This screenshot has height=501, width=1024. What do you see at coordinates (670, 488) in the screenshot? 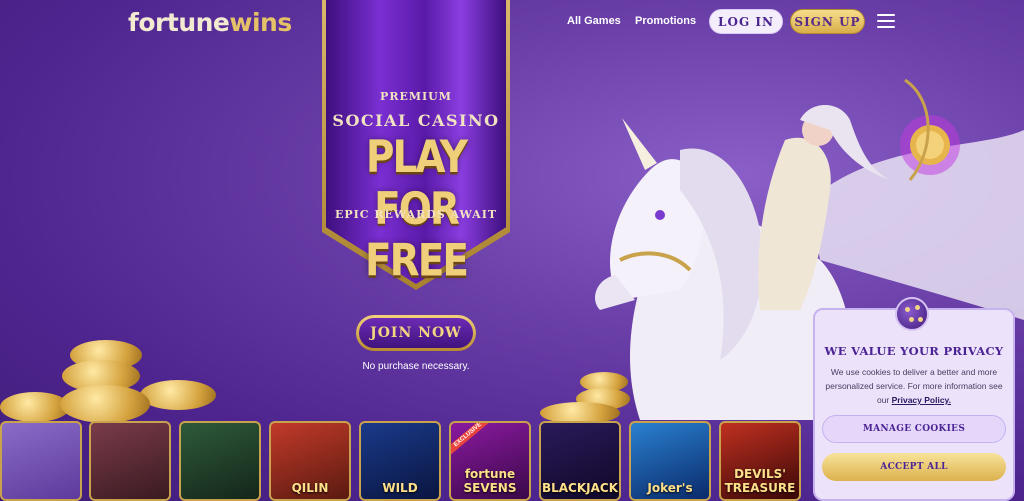
I see `game-tile-title: Joker's` at bounding box center [670, 488].